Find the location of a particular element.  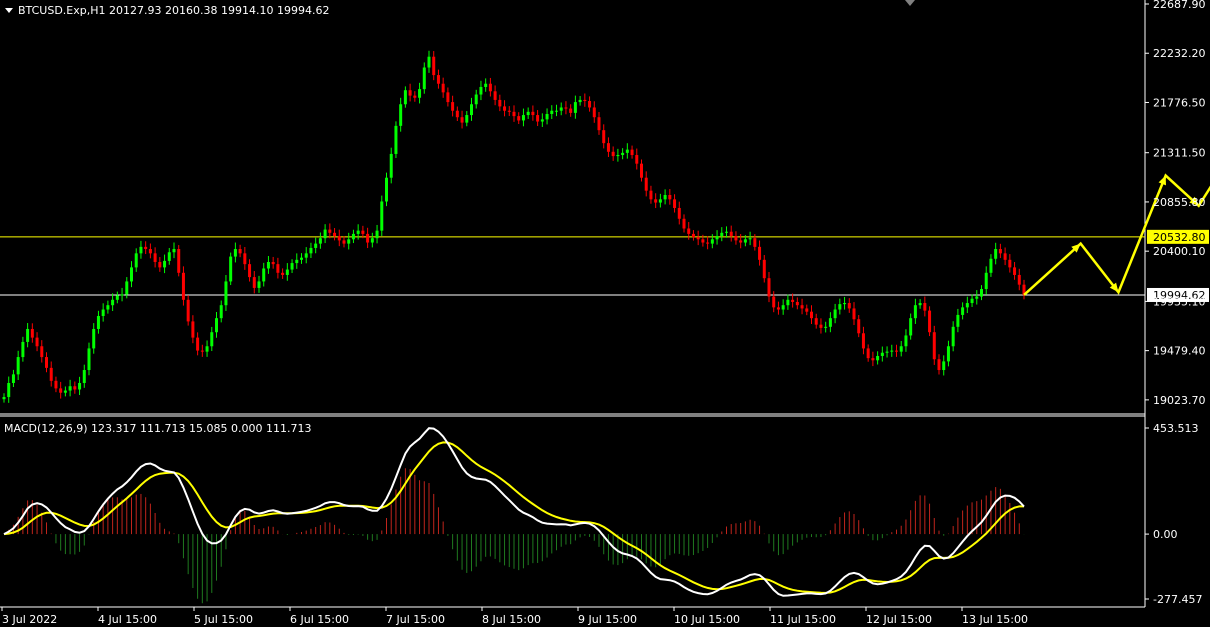

price-tick-label: 21776.50 is located at coordinates (1179, 102).